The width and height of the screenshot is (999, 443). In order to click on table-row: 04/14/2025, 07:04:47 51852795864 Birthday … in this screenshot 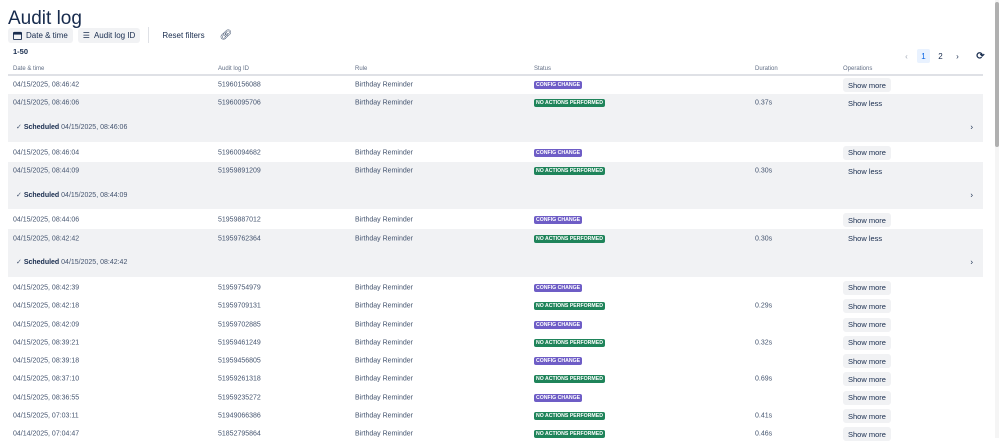, I will do `click(495, 434)`.